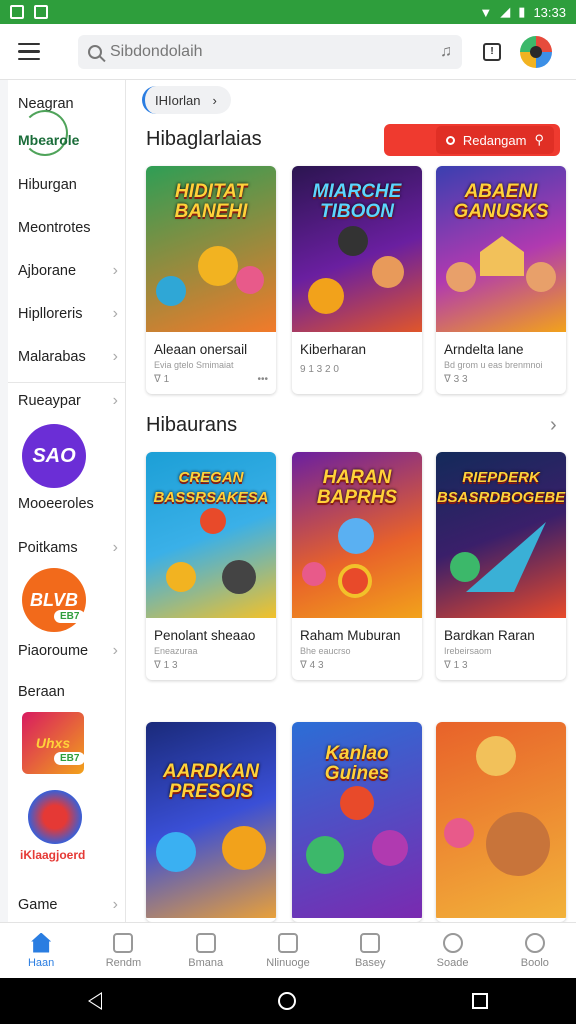  Describe the element at coordinates (71, 401) in the screenshot. I see `sidebar-item-7: Rueaypar ›` at that location.